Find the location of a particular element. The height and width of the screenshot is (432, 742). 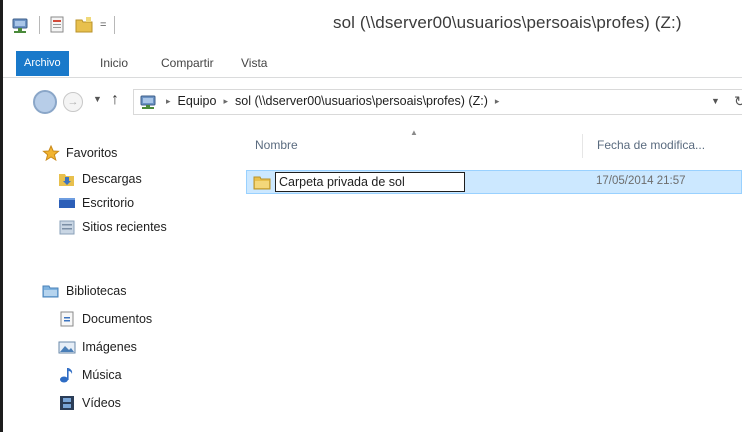

sidebar-item-label: Música is located at coordinates (102, 375).